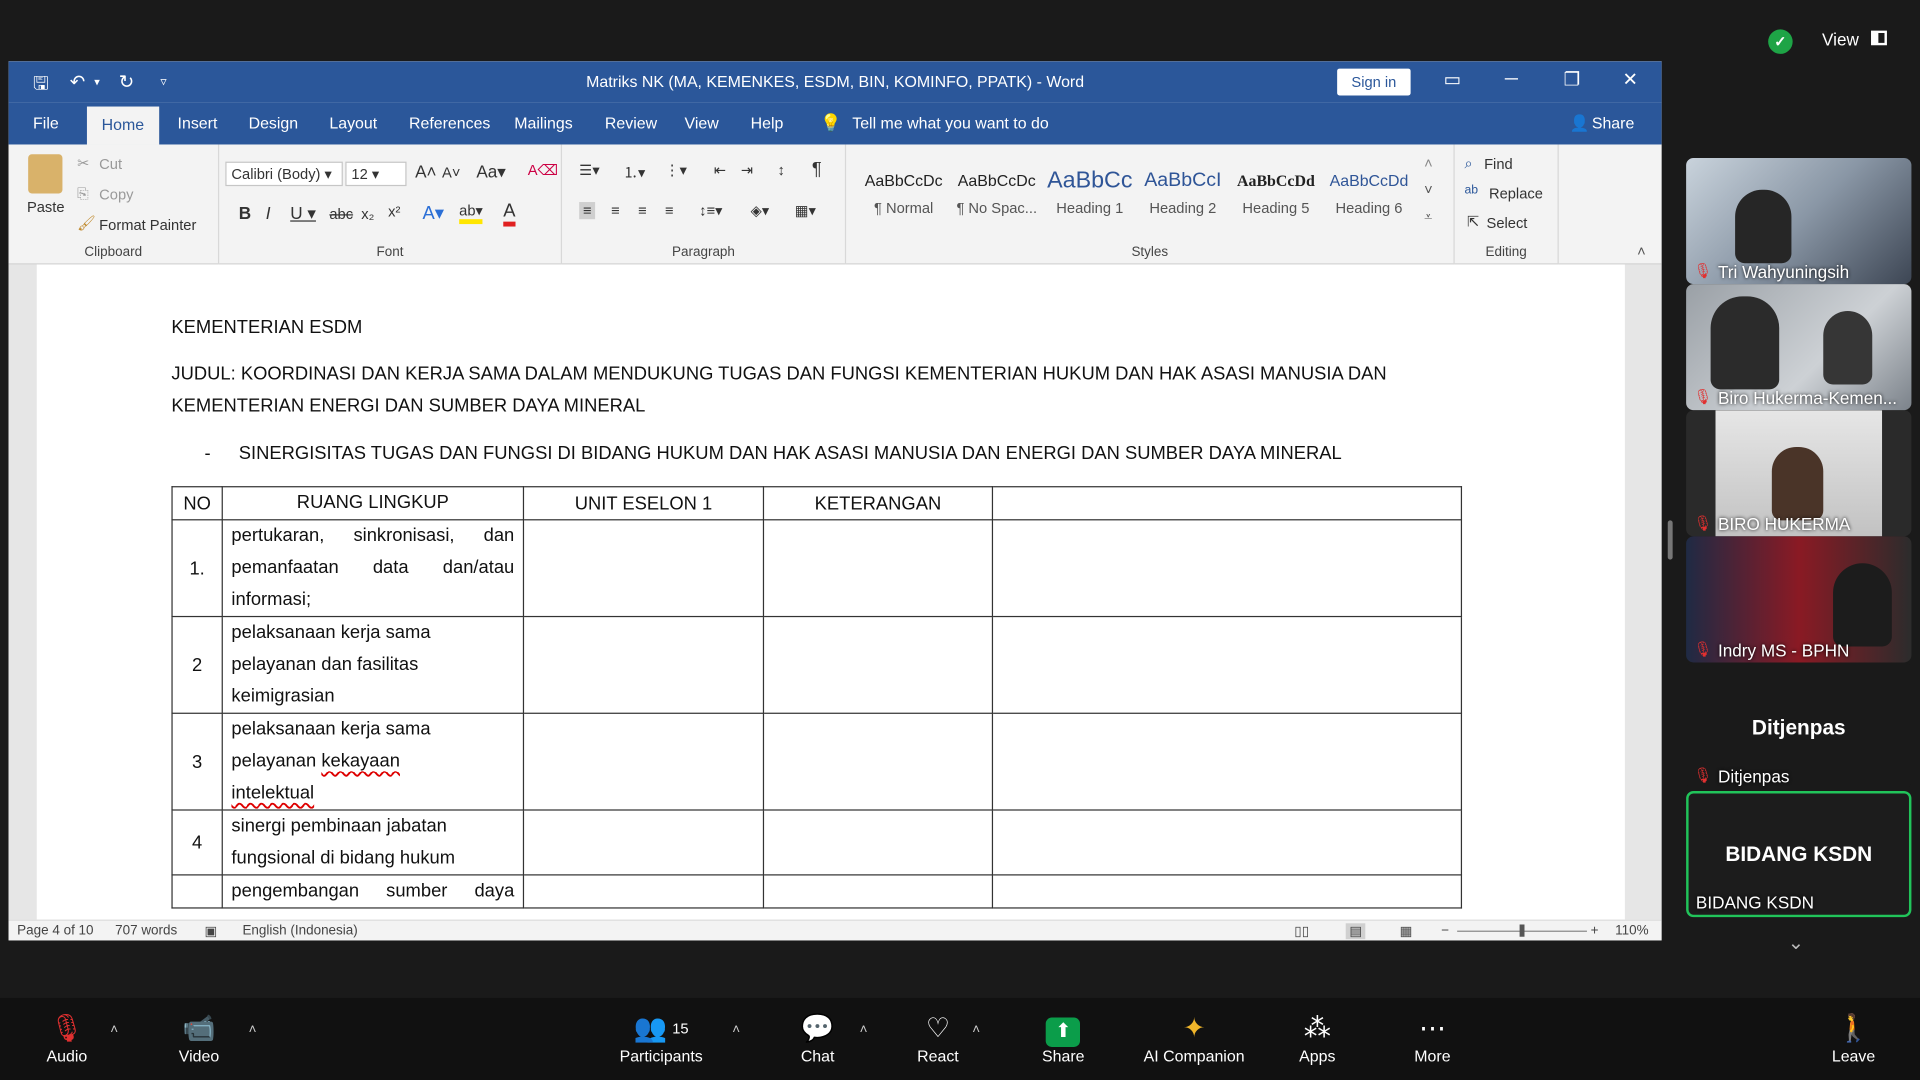 The height and width of the screenshot is (1080, 1920). I want to click on view-button: View, so click(1840, 39).